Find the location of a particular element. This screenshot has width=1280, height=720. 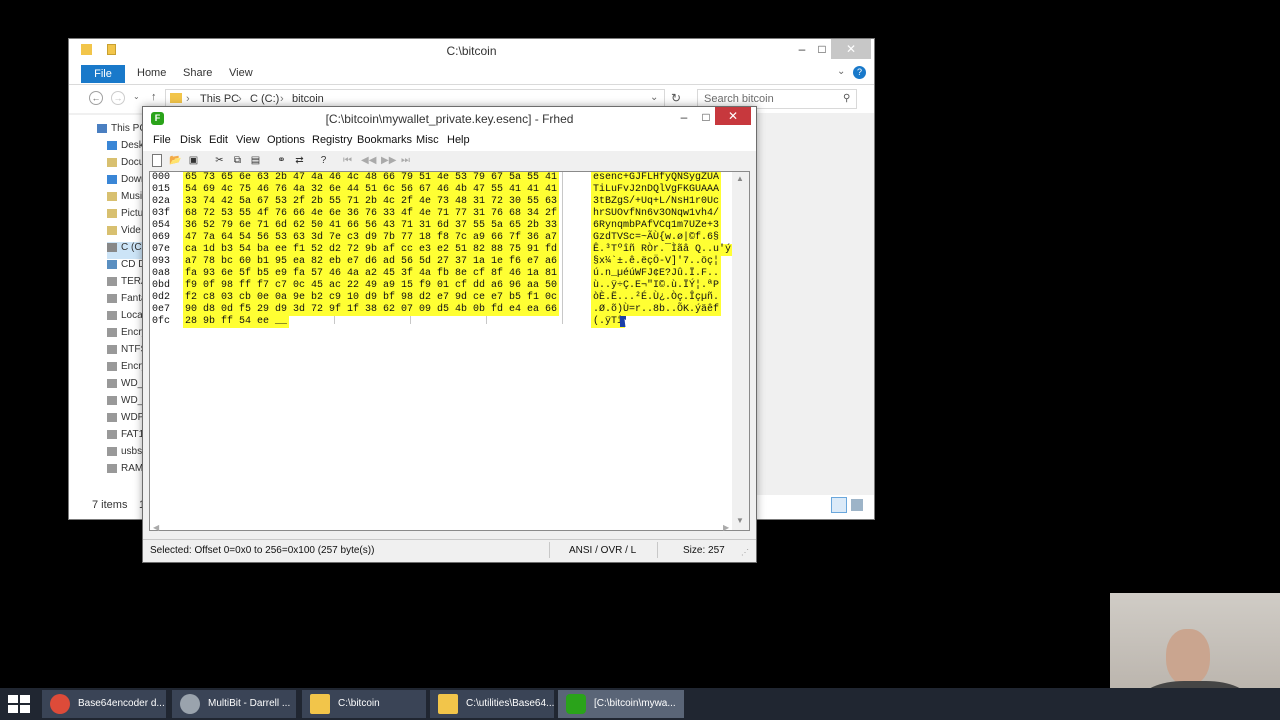

large-icons-view-icon is located at coordinates (857, 505).